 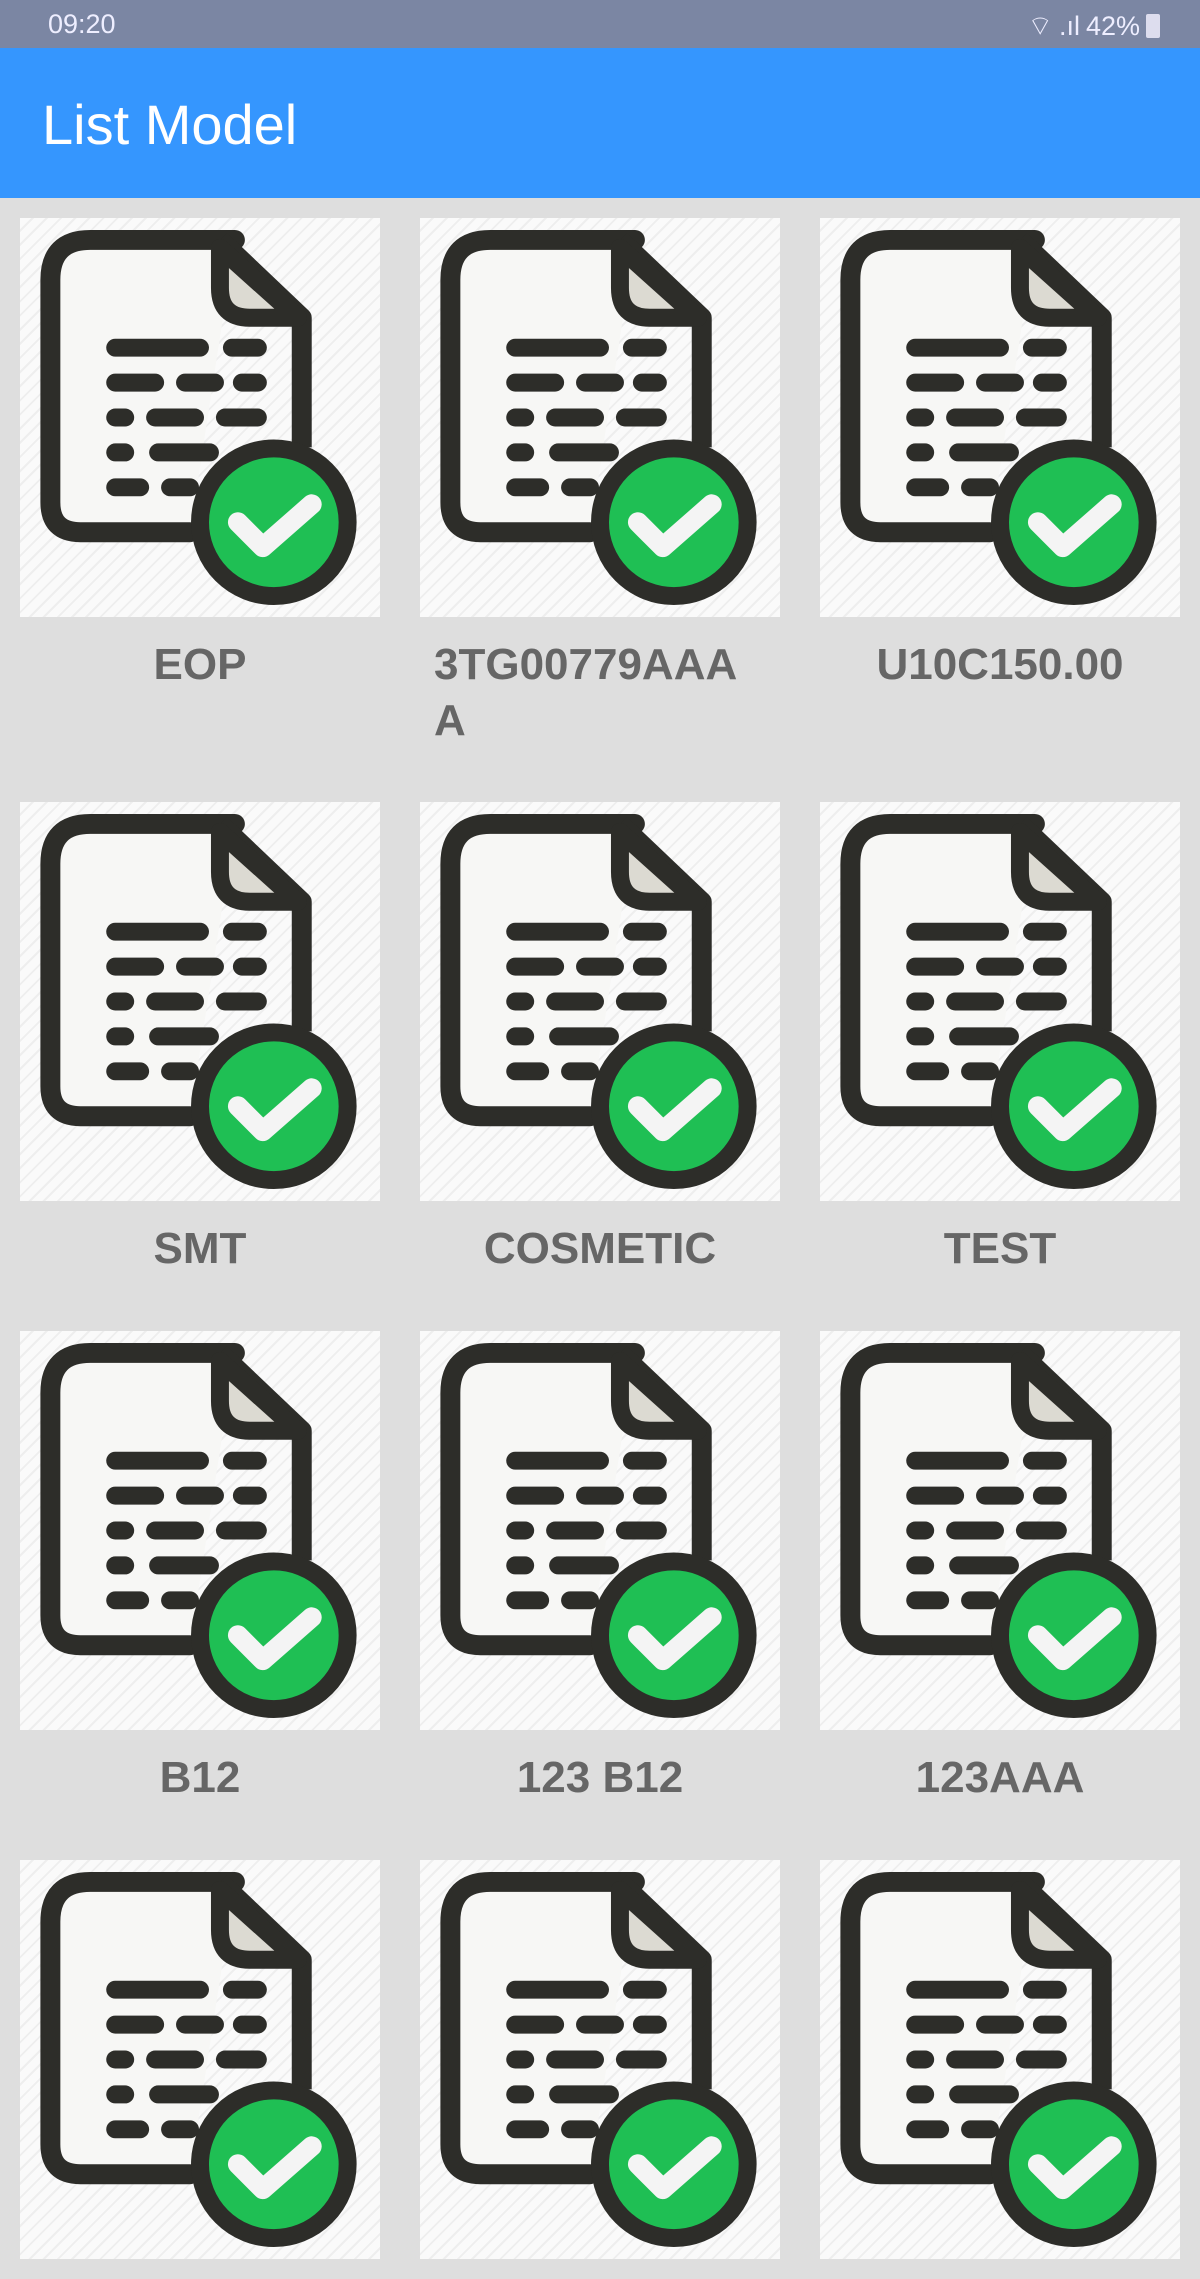 I want to click on model-label: EOP, so click(x=200, y=664).